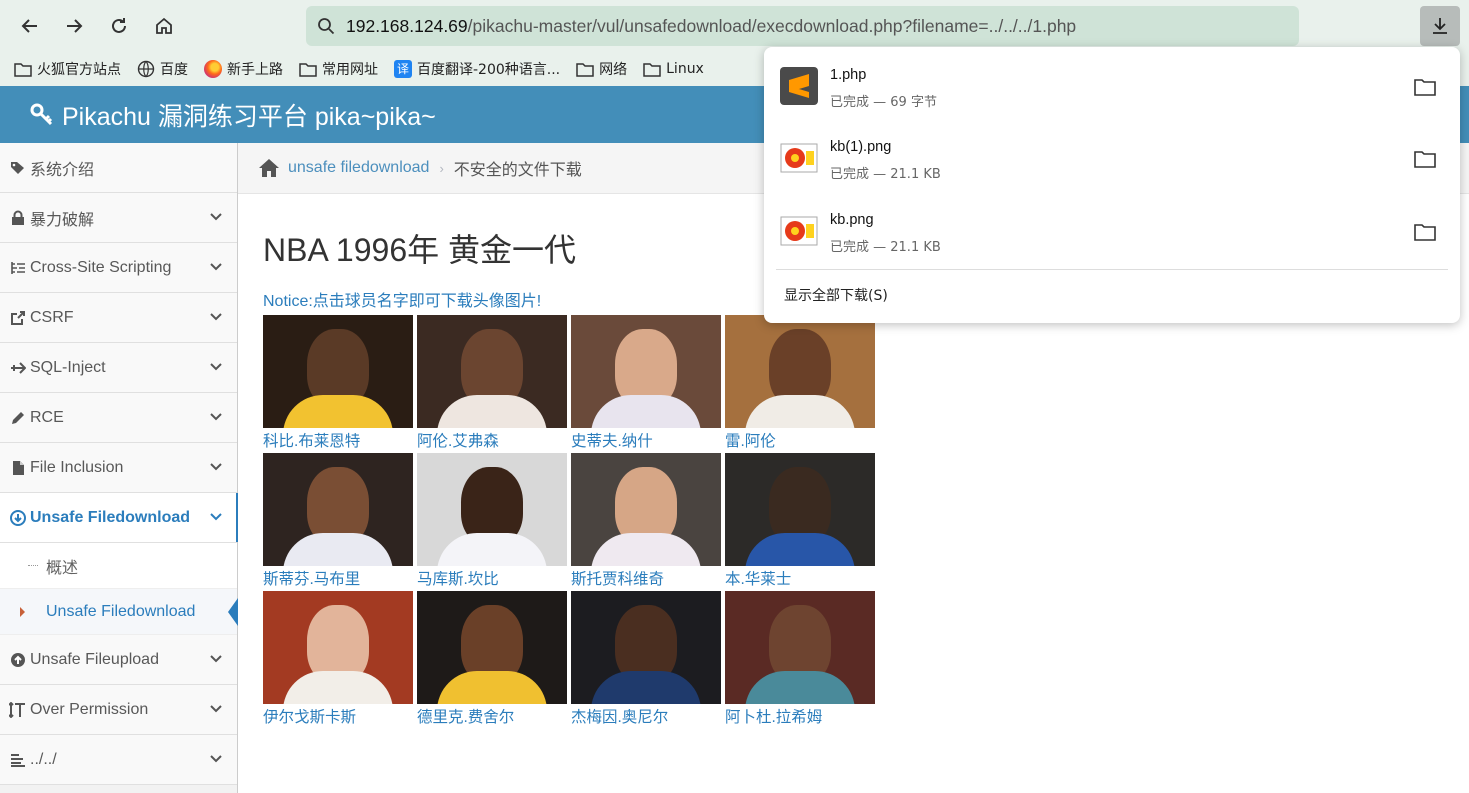 The width and height of the screenshot is (1469, 793). What do you see at coordinates (648, 716) in the screenshot?
I see `player-name-link: 杰梅因.奥尼尔` at bounding box center [648, 716].